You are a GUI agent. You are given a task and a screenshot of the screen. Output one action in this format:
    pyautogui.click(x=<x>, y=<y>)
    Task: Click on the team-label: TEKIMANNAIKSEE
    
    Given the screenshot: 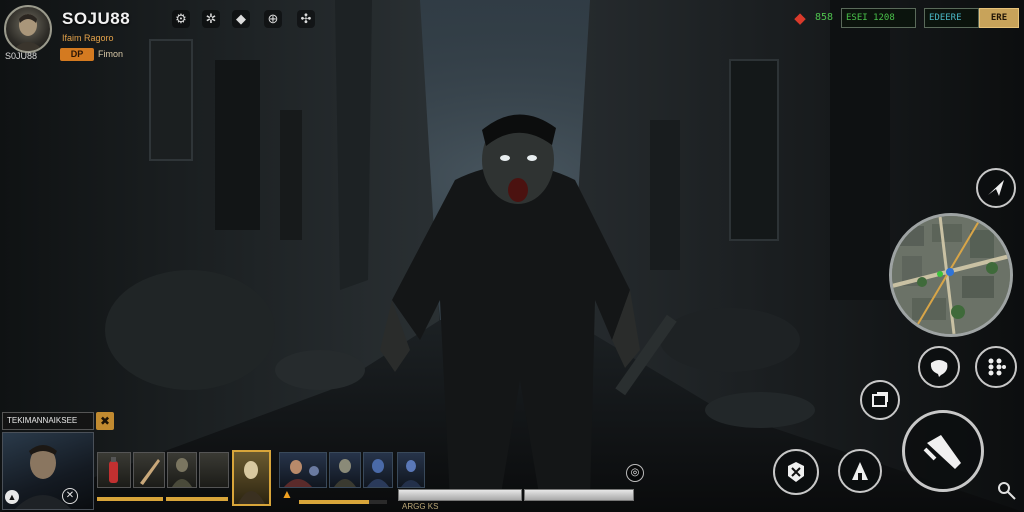 What is the action you would take?
    pyautogui.click(x=48, y=421)
    